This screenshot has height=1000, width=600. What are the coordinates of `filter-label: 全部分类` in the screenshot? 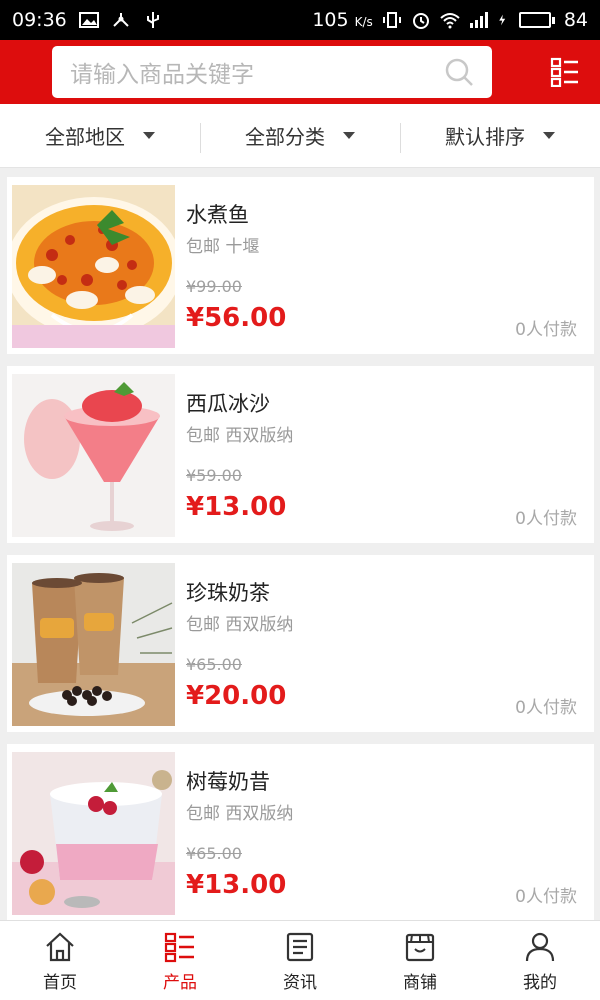 It's located at (285, 137).